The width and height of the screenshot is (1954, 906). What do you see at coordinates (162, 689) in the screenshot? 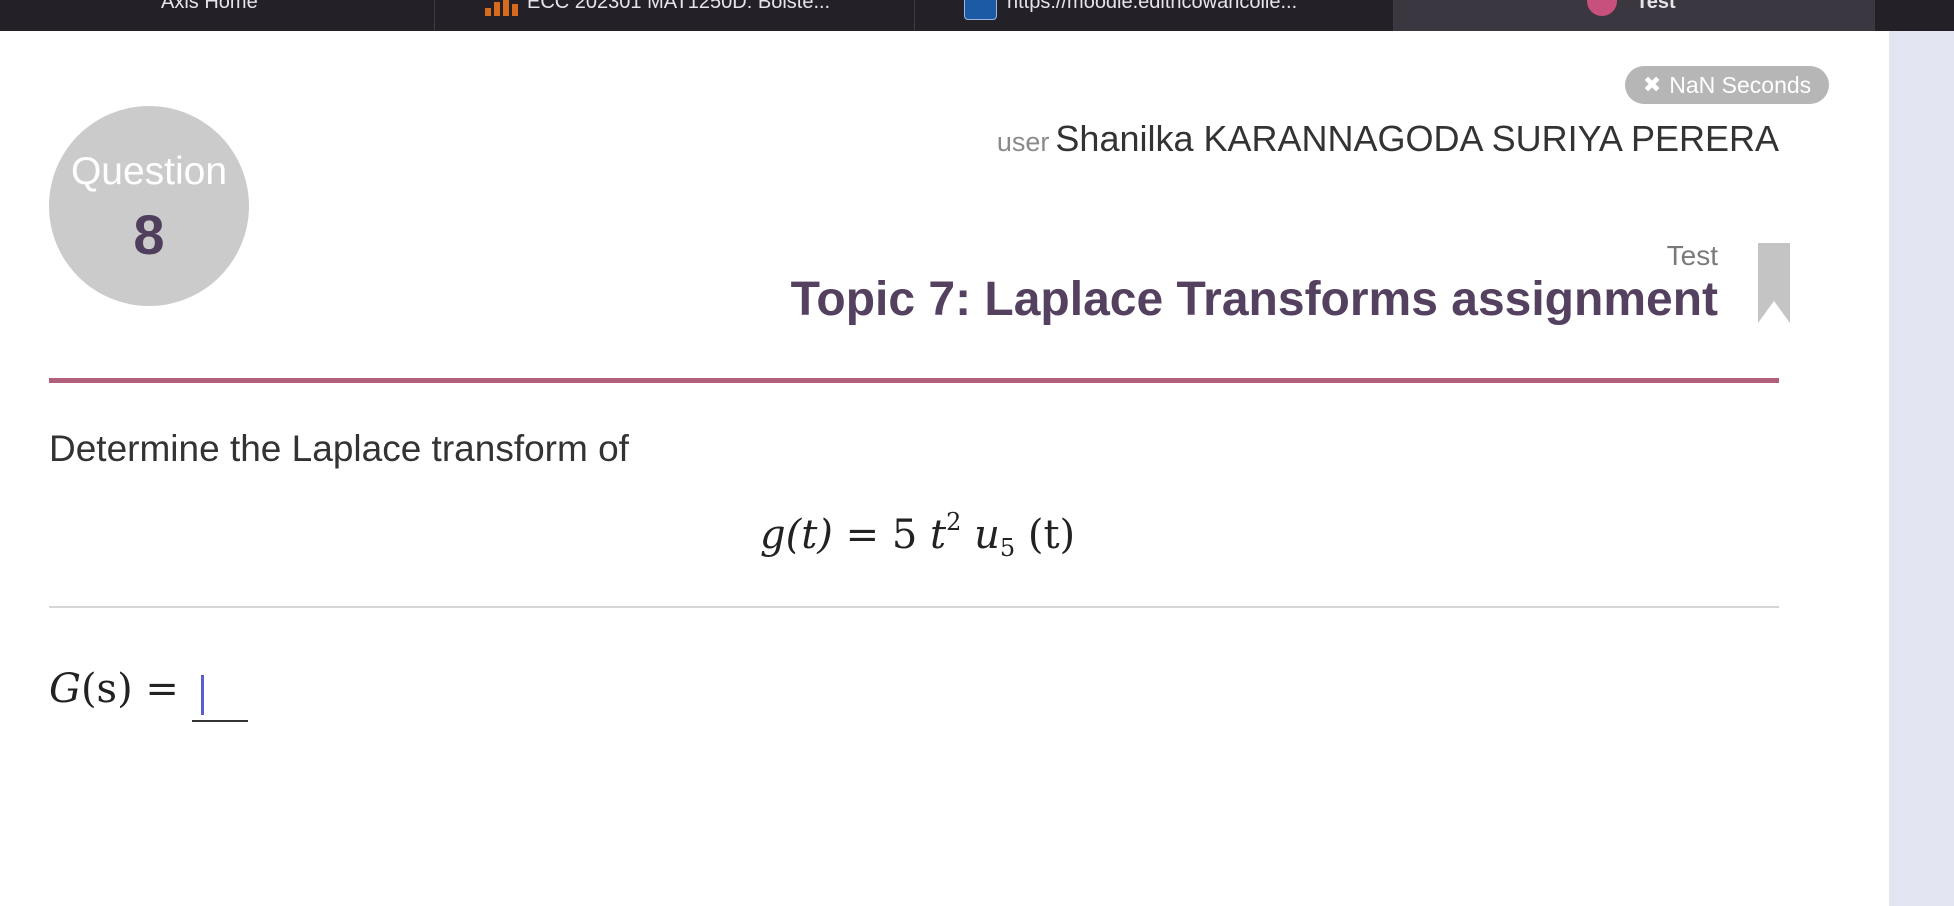
I see `answer-equals: =` at bounding box center [162, 689].